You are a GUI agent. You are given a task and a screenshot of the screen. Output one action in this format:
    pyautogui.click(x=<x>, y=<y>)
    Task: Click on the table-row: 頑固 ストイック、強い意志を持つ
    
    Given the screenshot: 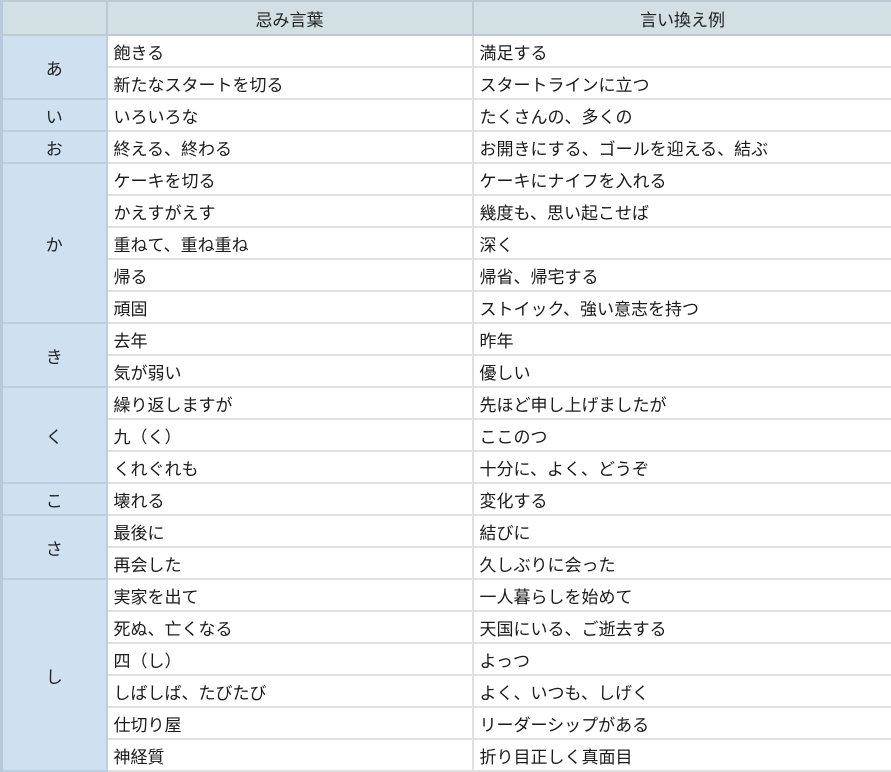 What is the action you would take?
    pyautogui.click(x=446, y=307)
    